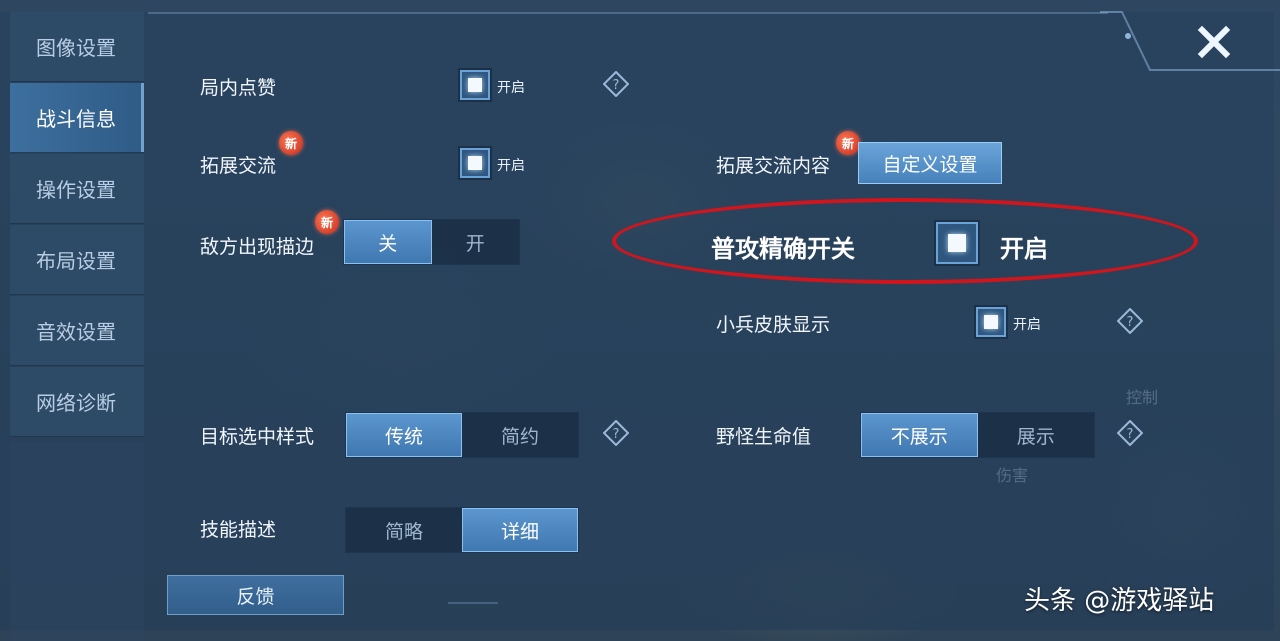 This screenshot has height=641, width=1280. I want to click on help-button-target-style: ?, so click(616, 433).